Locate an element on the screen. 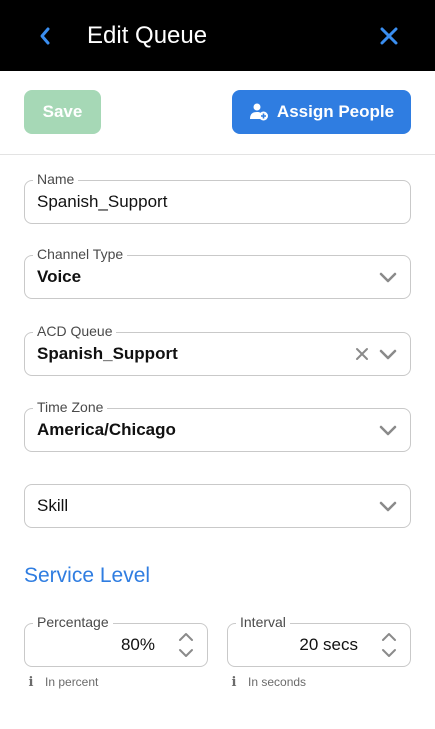 This screenshot has height=729, width=435. assign-people-button: Assign People is located at coordinates (321, 112).